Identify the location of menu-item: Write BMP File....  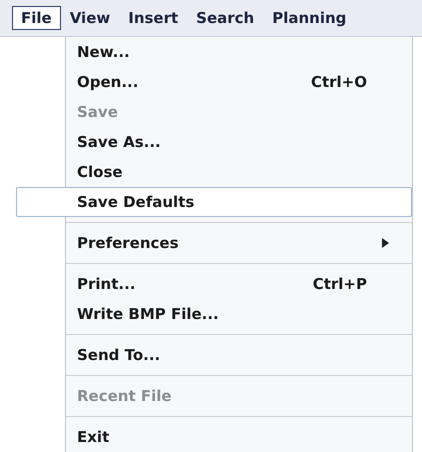
(214, 314).